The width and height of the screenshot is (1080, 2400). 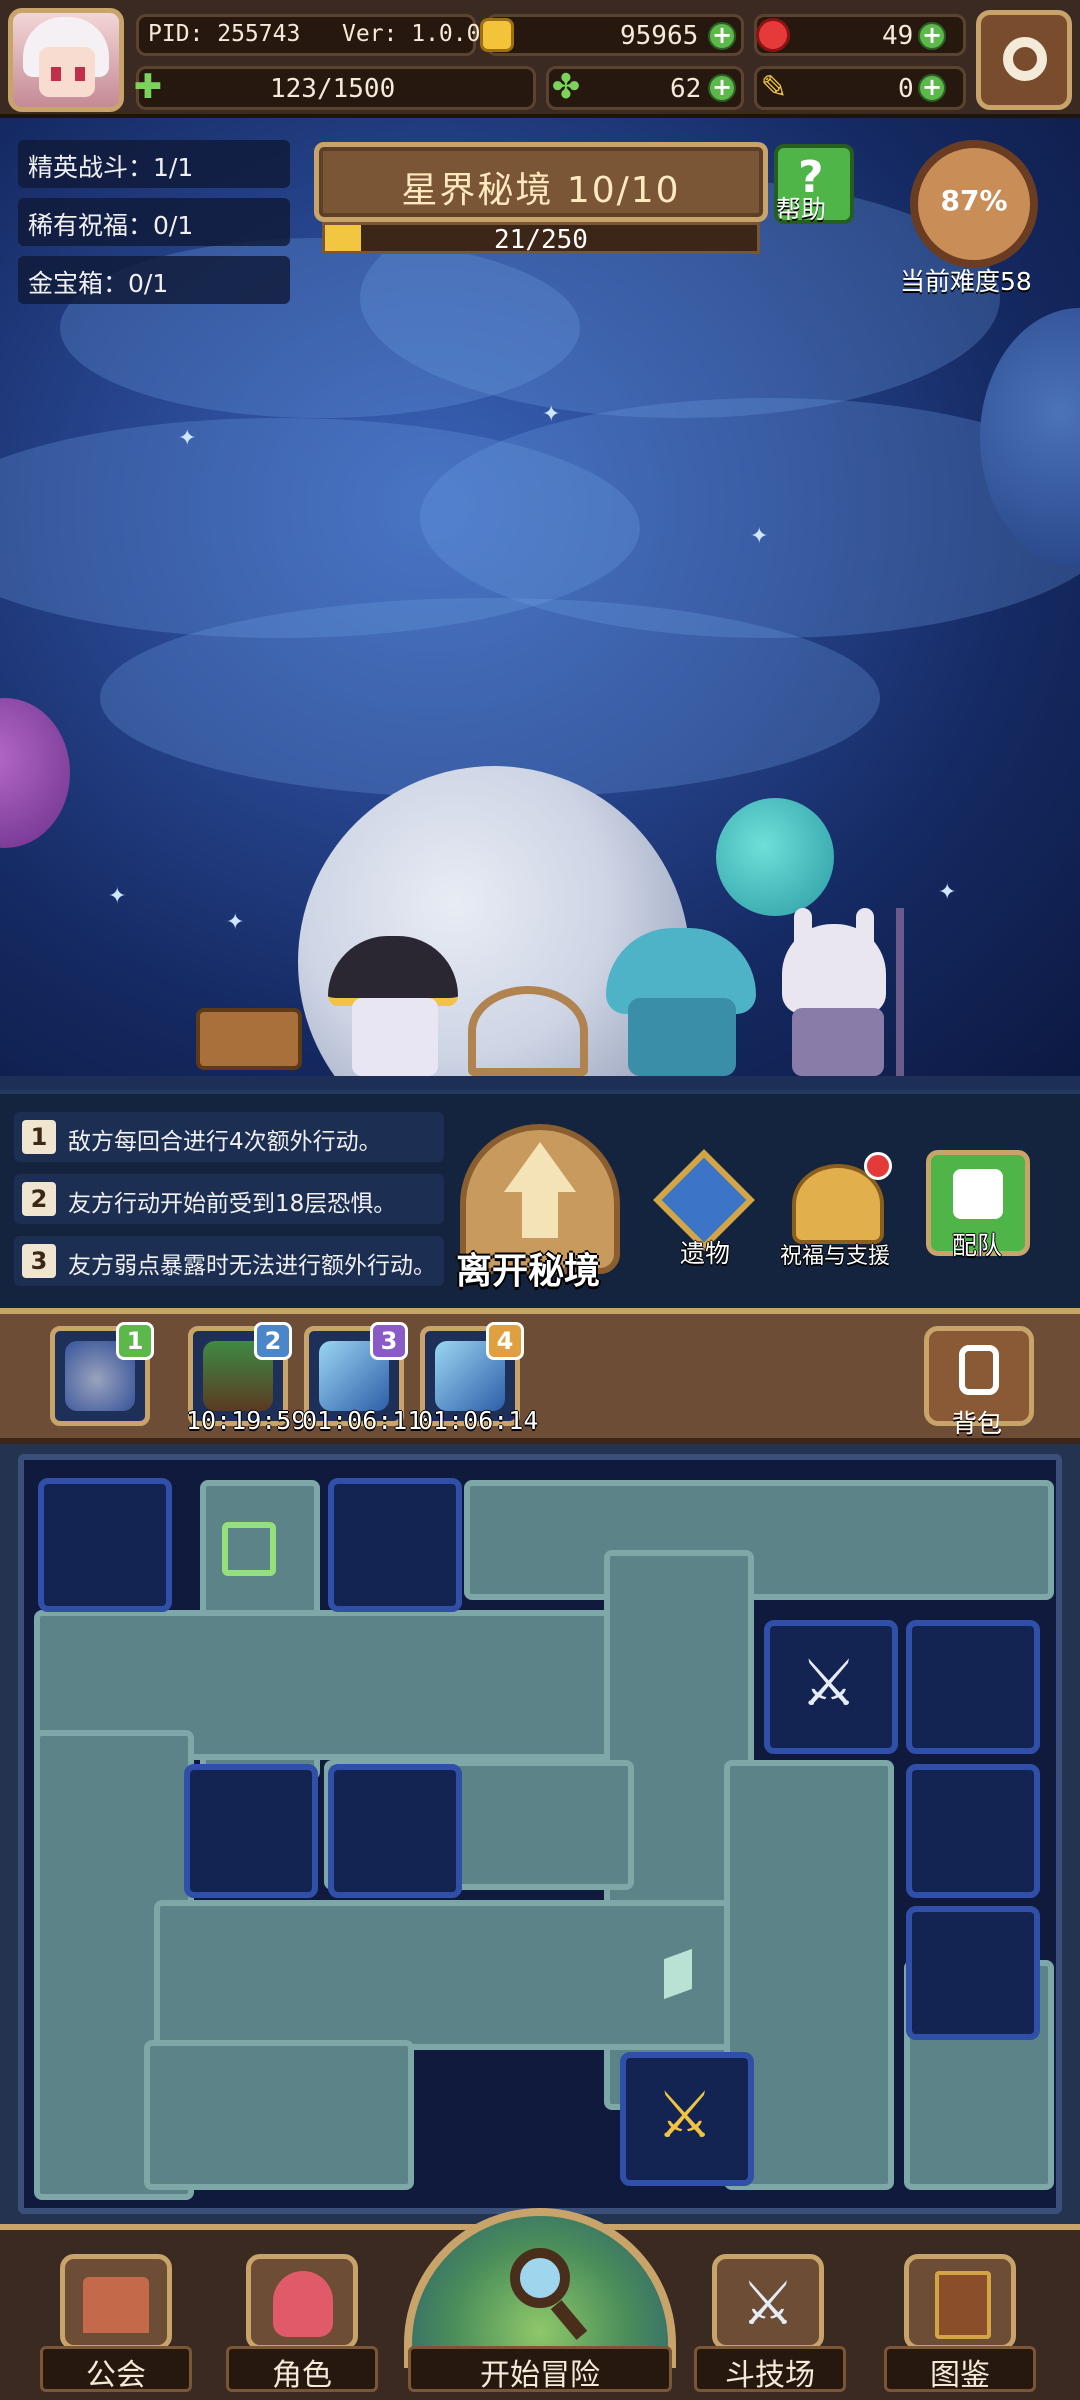 I want to click on gear-icon, so click(x=1025, y=59).